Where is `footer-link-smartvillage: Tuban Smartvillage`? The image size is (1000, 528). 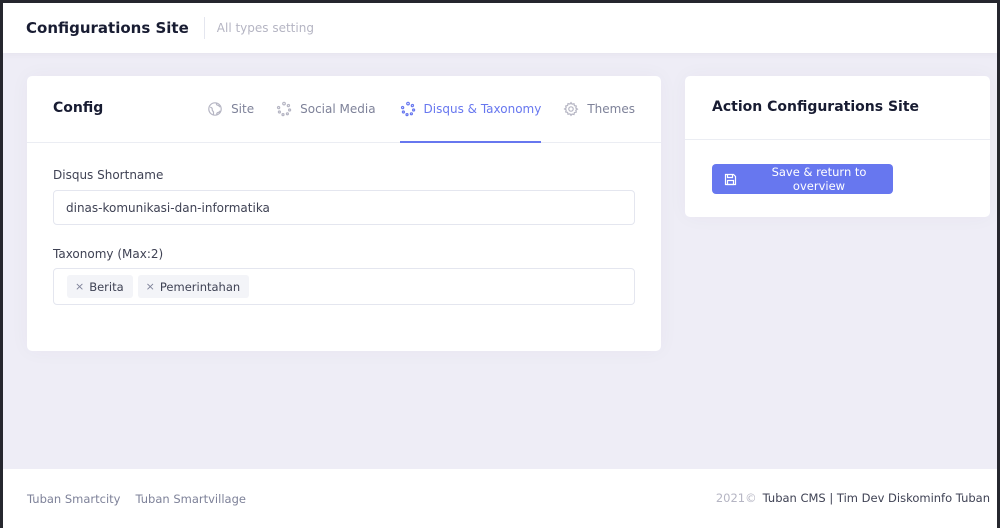 footer-link-smartvillage: Tuban Smartvillage is located at coordinates (190, 499).